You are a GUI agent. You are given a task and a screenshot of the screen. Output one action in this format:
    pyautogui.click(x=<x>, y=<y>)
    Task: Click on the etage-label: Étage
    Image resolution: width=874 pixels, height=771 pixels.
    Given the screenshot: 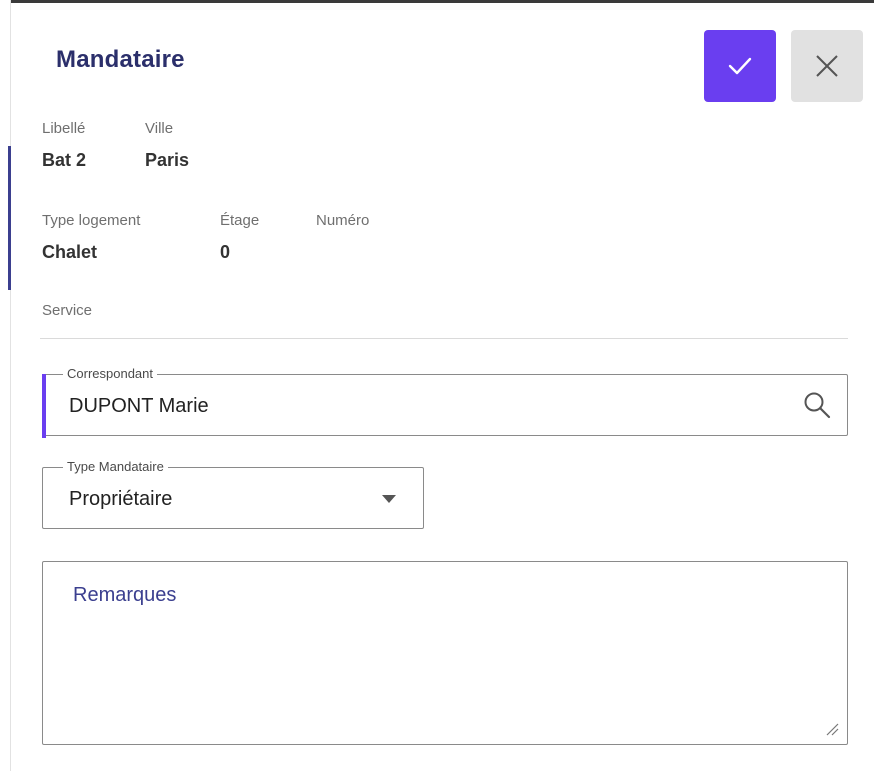 What is the action you would take?
    pyautogui.click(x=240, y=220)
    